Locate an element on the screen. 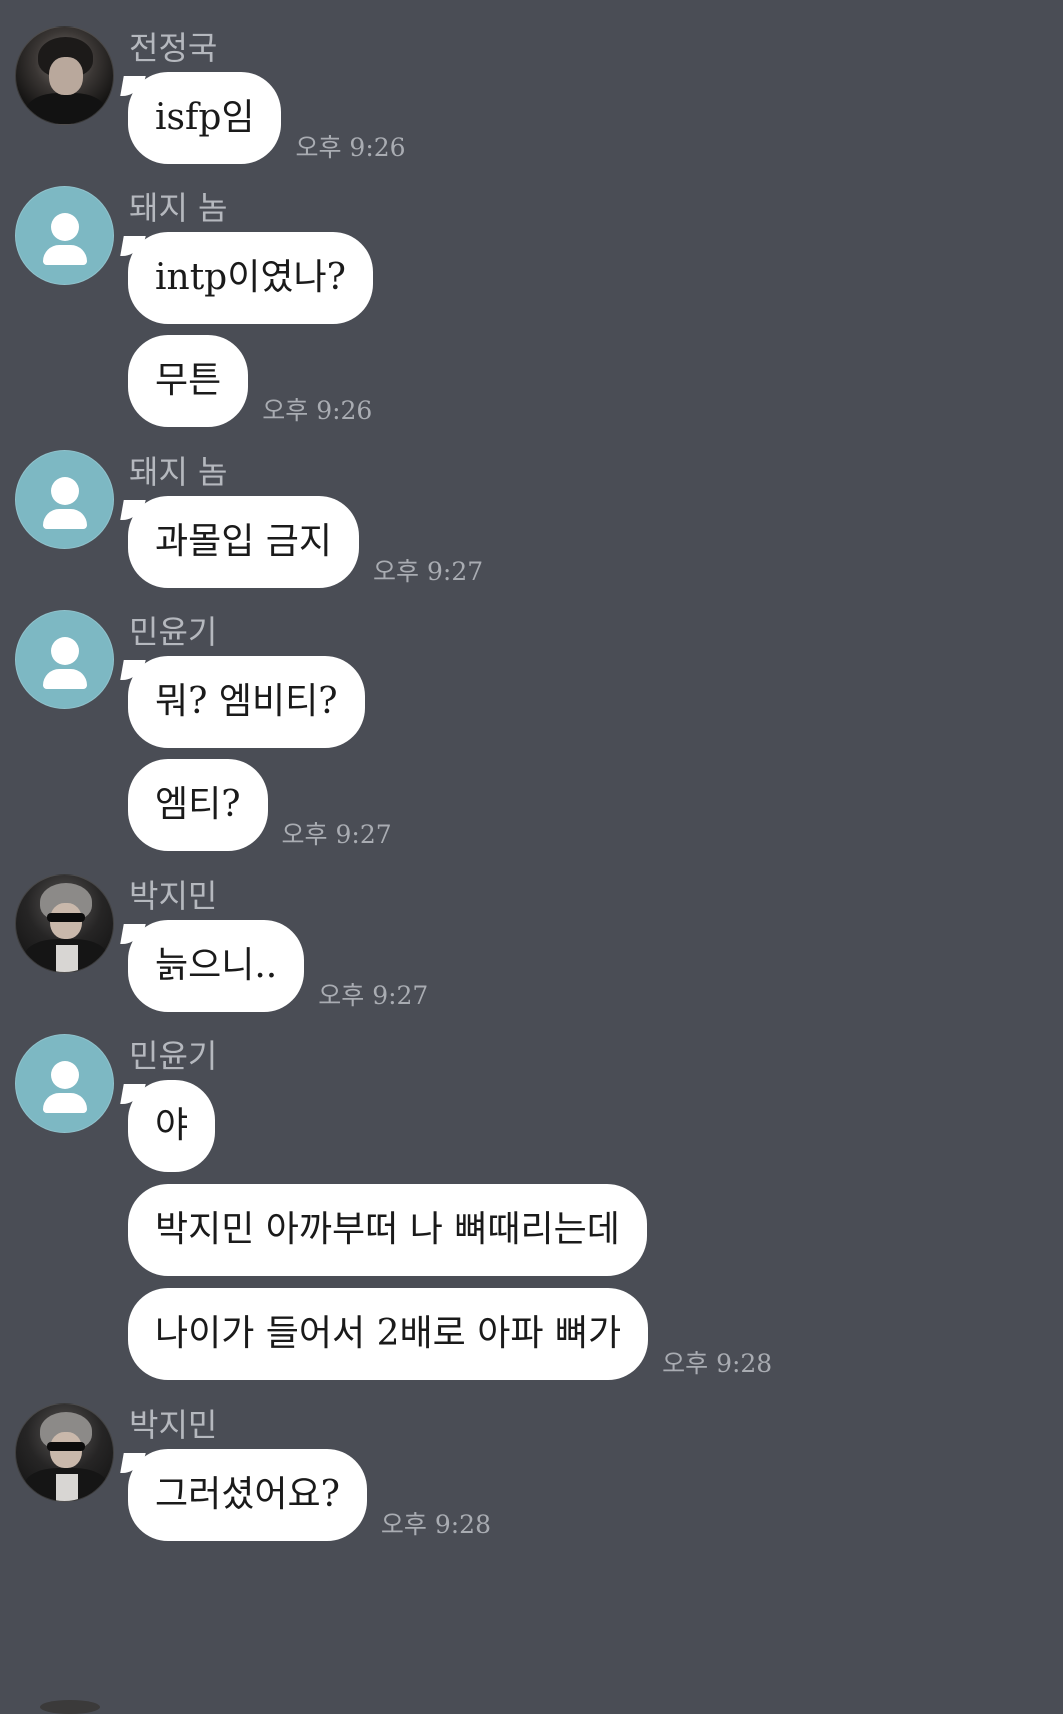 The width and height of the screenshot is (1063, 1714). message-row: 엠티? 오후 9:27 is located at coordinates (260, 805).